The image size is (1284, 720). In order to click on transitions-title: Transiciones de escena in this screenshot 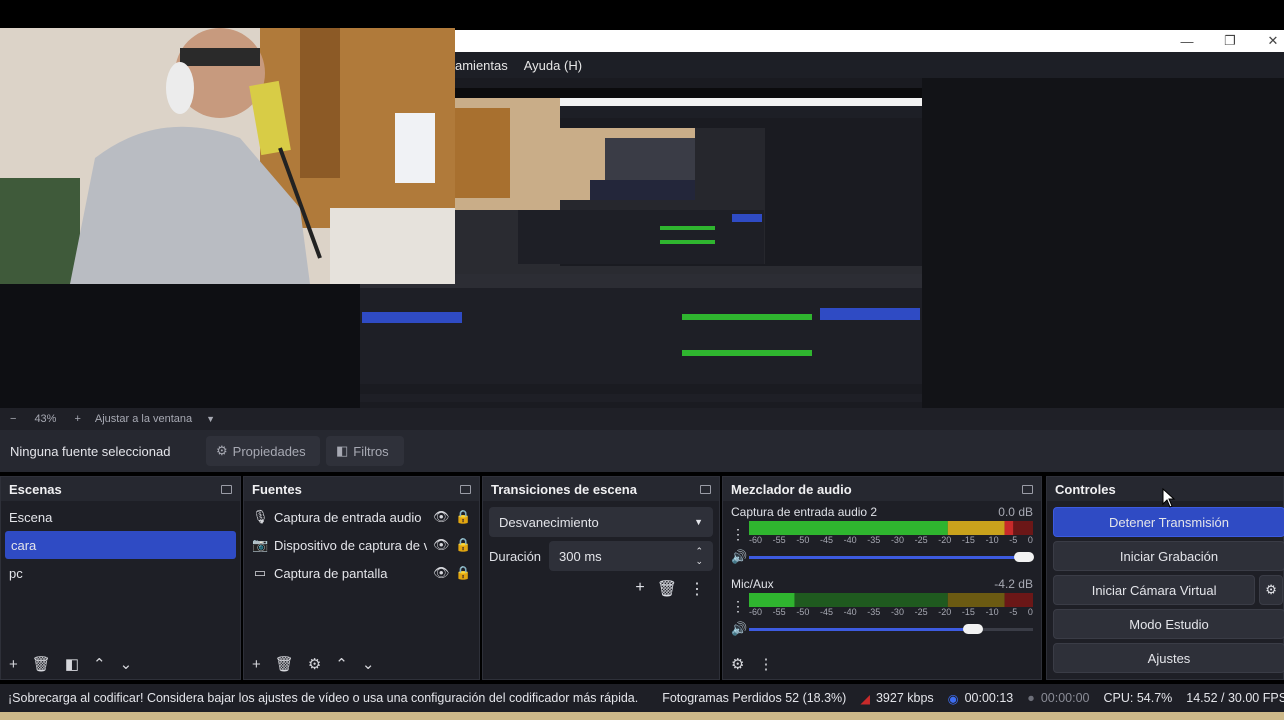, I will do `click(564, 489)`.